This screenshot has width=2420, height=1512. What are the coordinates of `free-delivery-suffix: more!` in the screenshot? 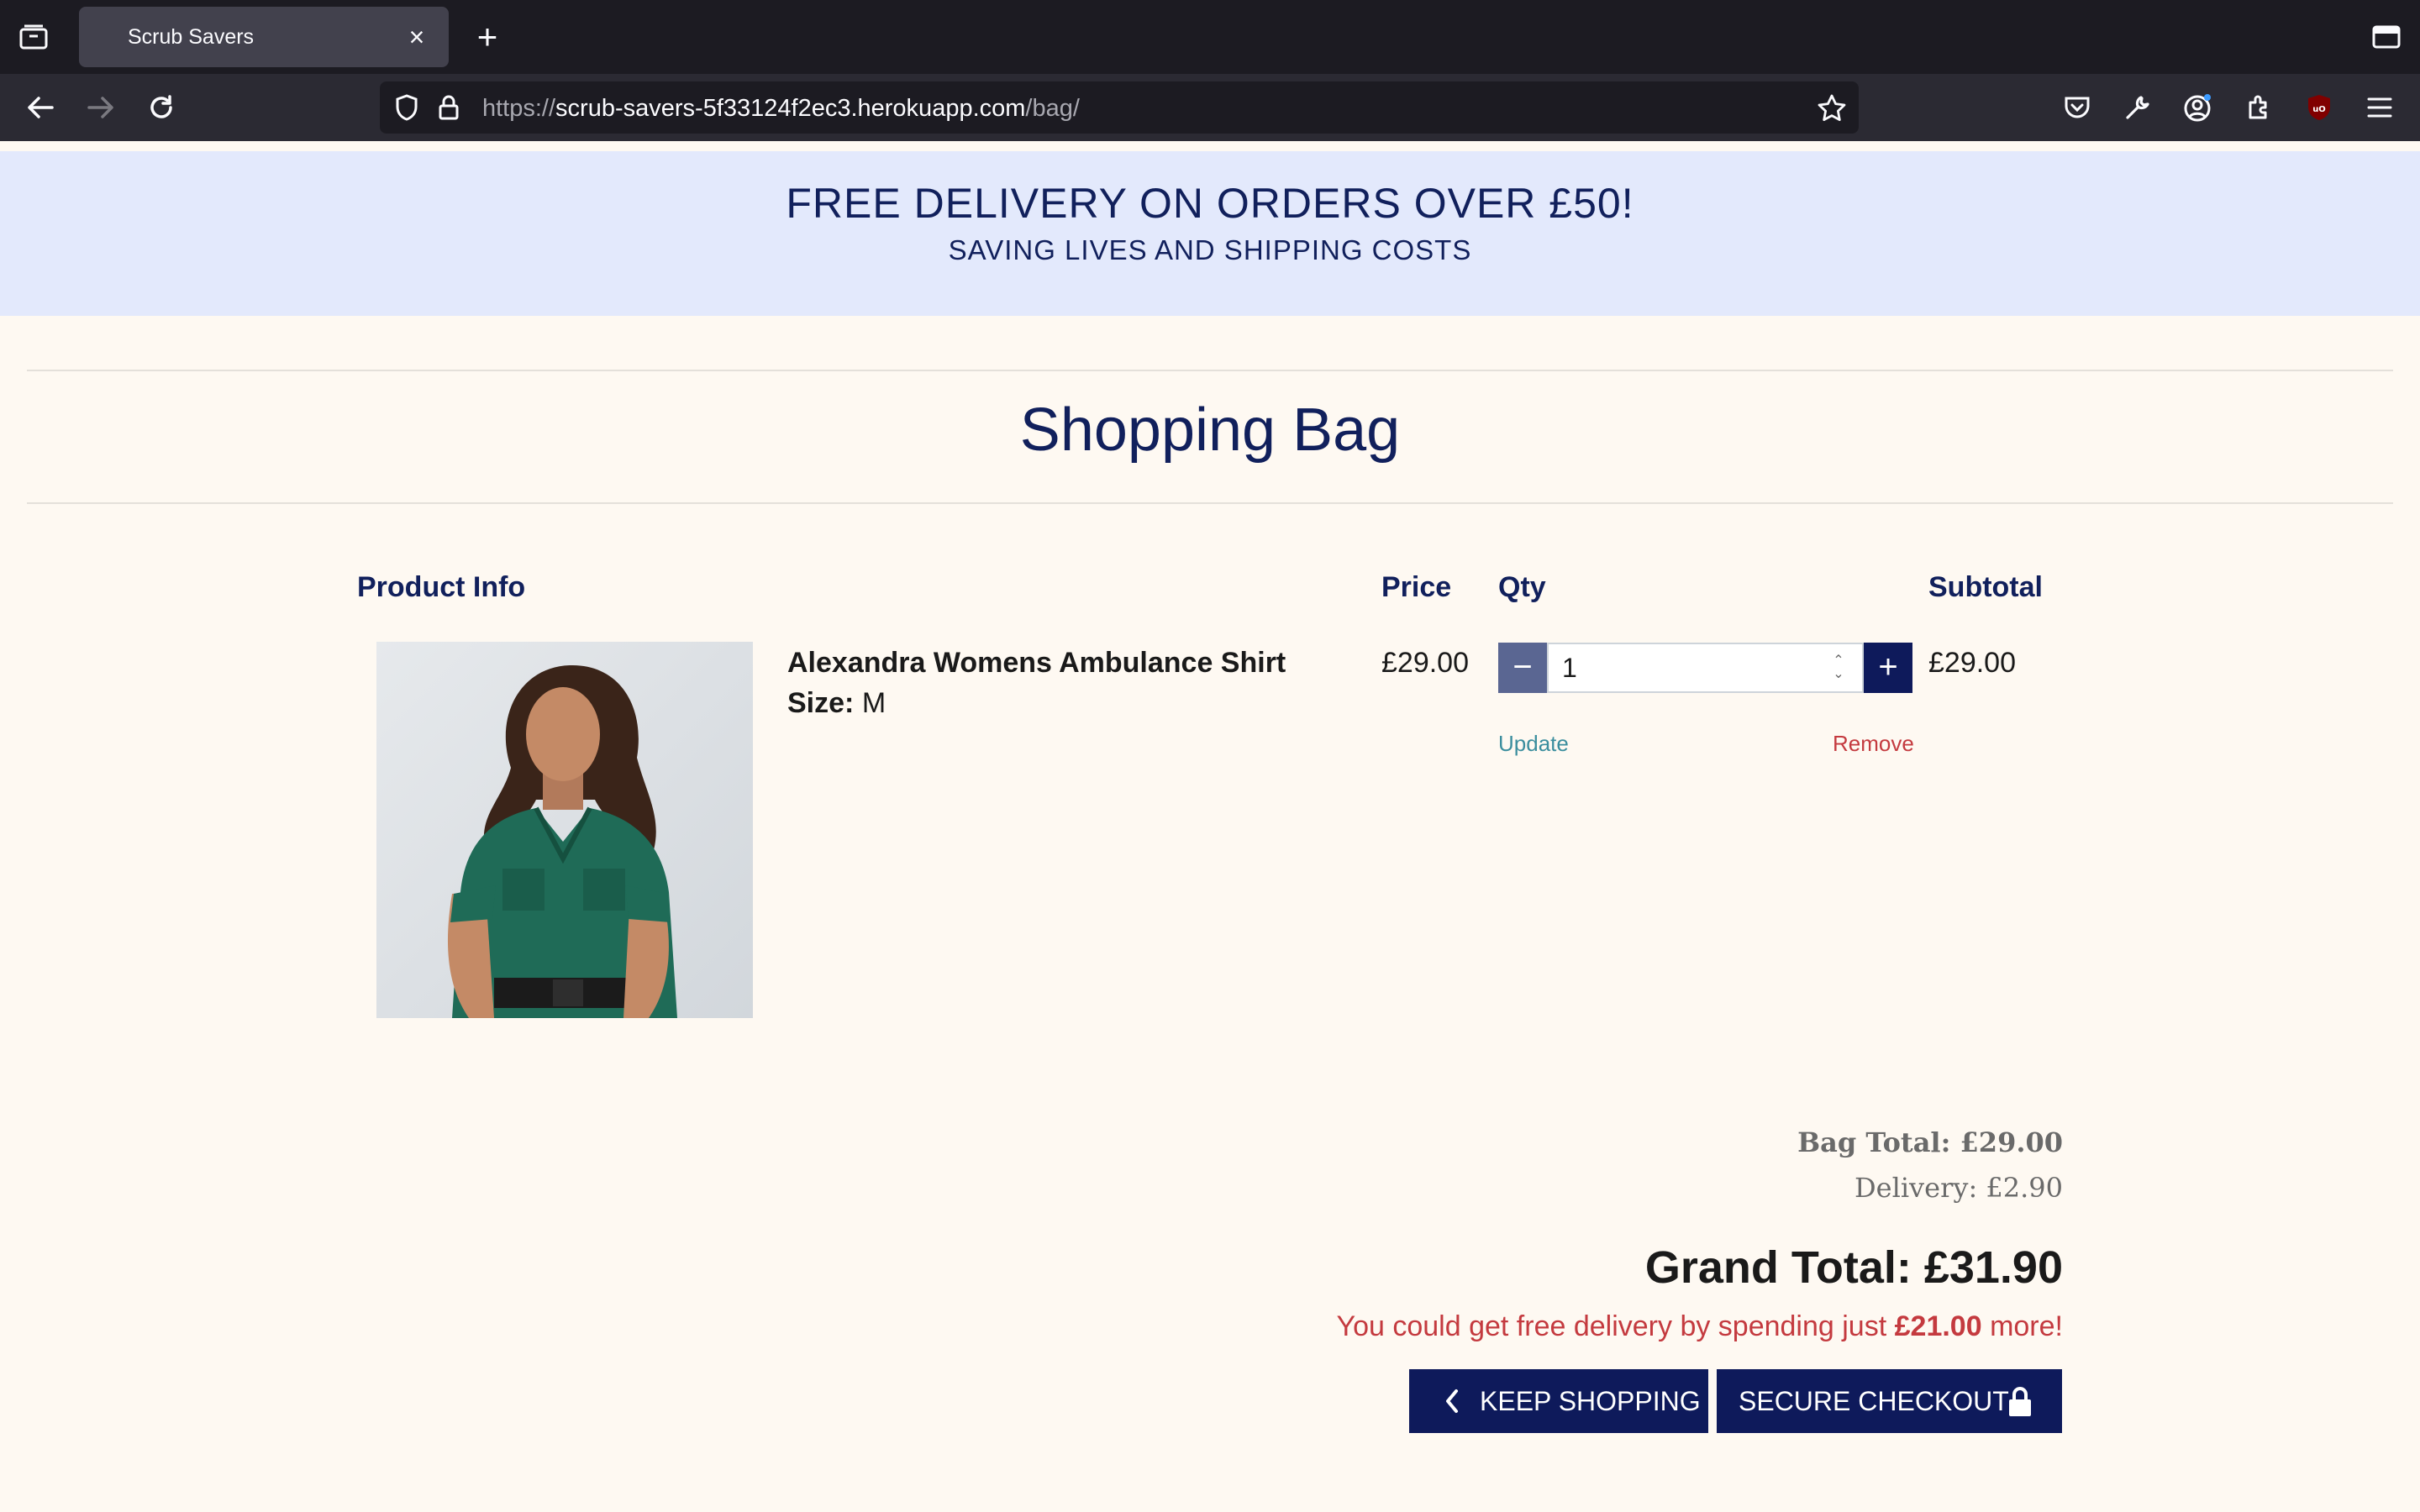 It's located at (2027, 1326).